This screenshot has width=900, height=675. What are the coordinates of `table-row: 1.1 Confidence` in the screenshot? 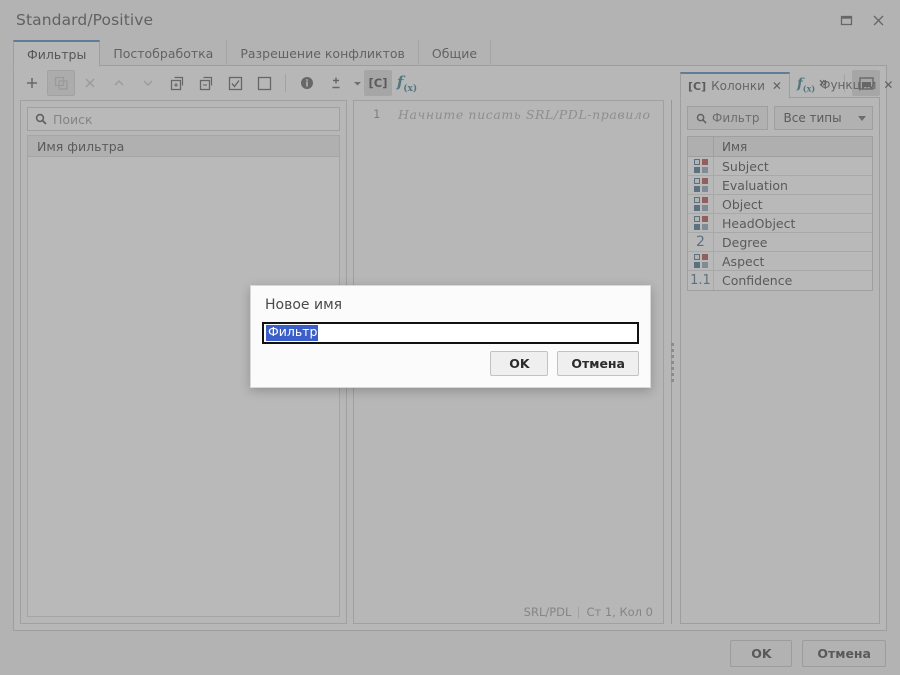 It's located at (780, 280).